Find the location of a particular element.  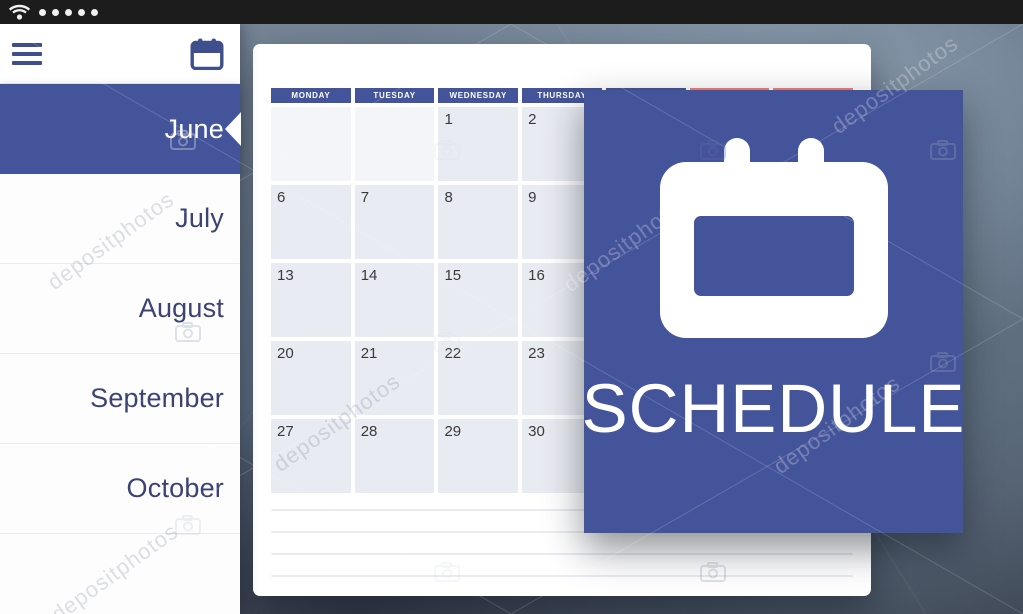

schedule-title: SCHEDULE is located at coordinates (773, 408).